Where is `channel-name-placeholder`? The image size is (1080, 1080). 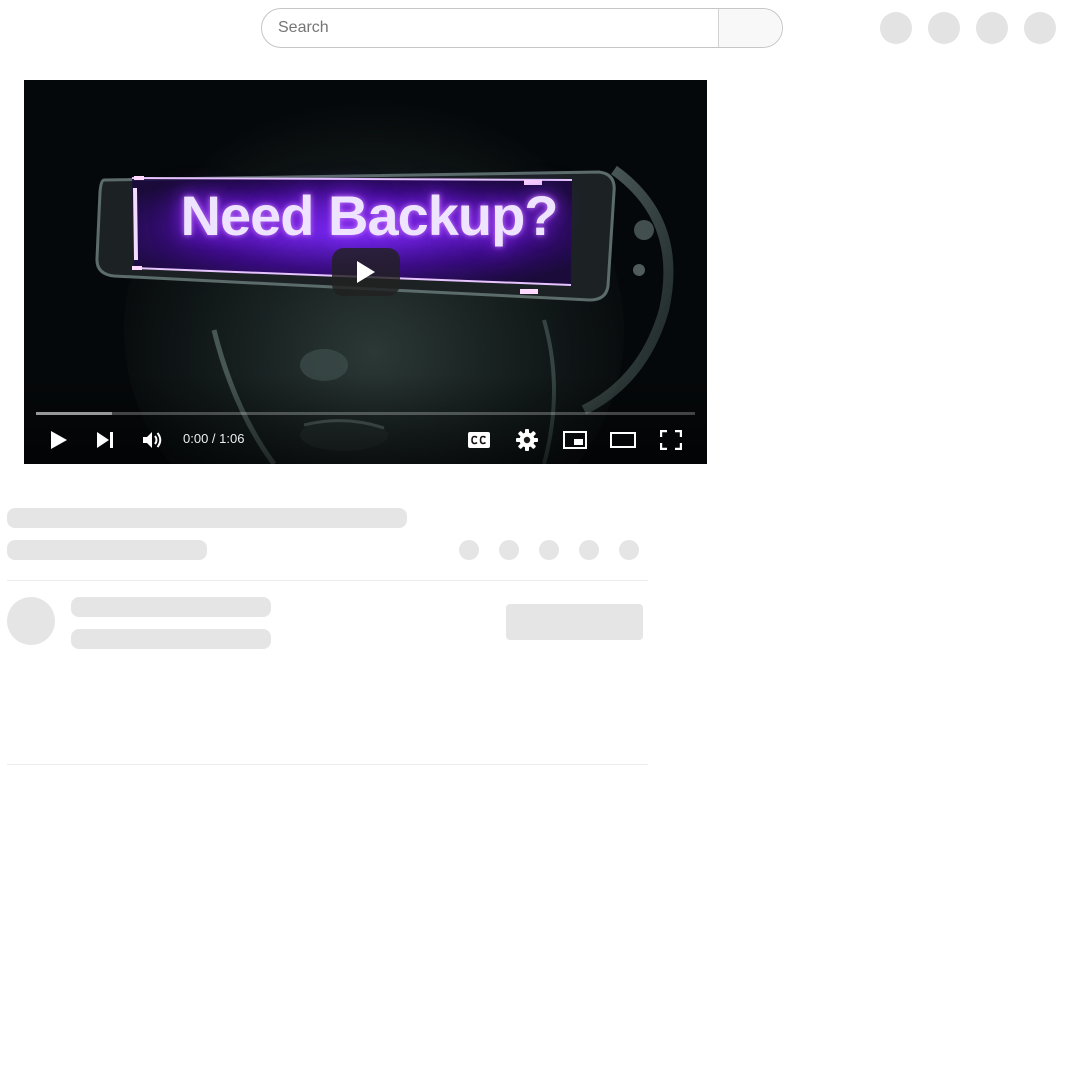
channel-name-placeholder is located at coordinates (171, 607).